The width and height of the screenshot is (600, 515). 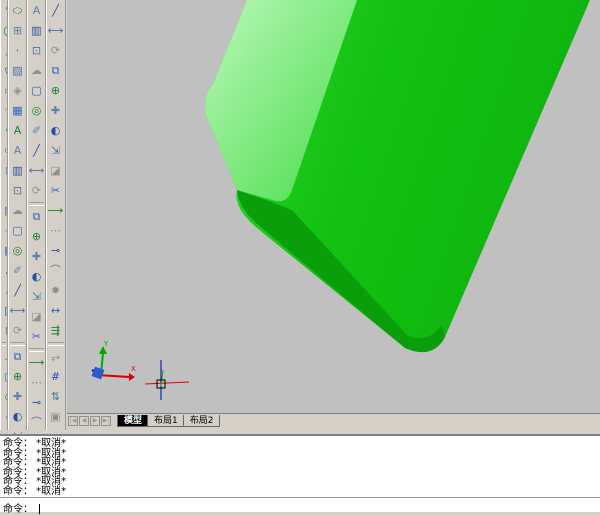 What do you see at coordinates (36, 236) in the screenshot?
I see `presspull-button: ⊕` at bounding box center [36, 236].